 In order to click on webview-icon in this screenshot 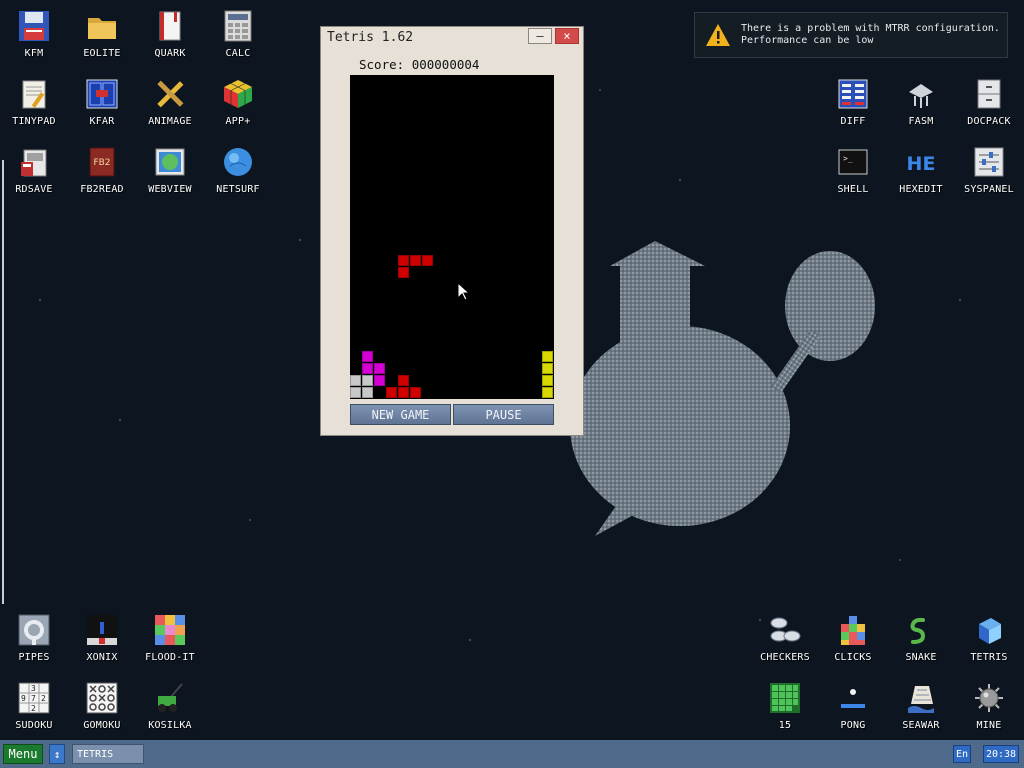, I will do `click(170, 162)`.